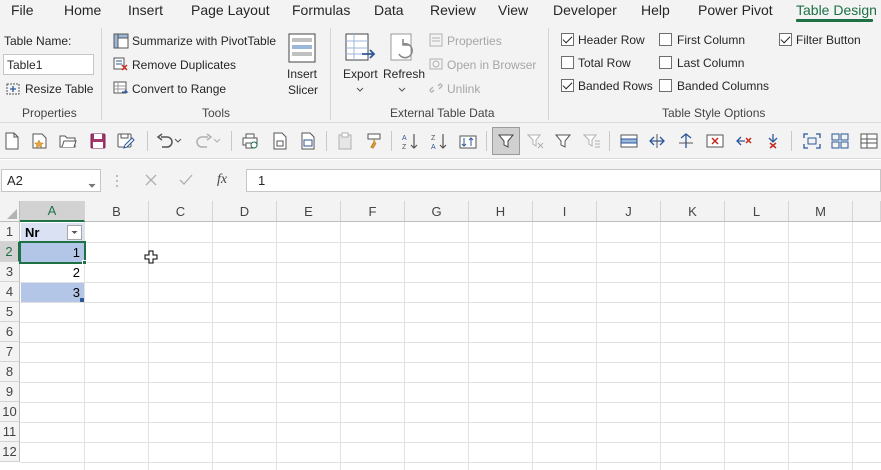 This screenshot has width=881, height=470. I want to click on name-box: A2, so click(51, 180).